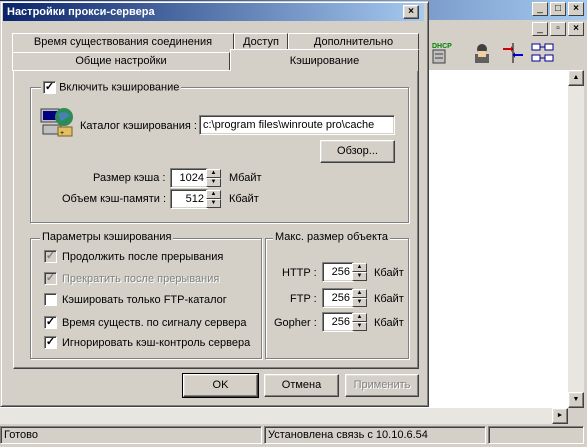 The width and height of the screenshot is (587, 447). I want to click on http-unit: Кбайт, so click(389, 273).